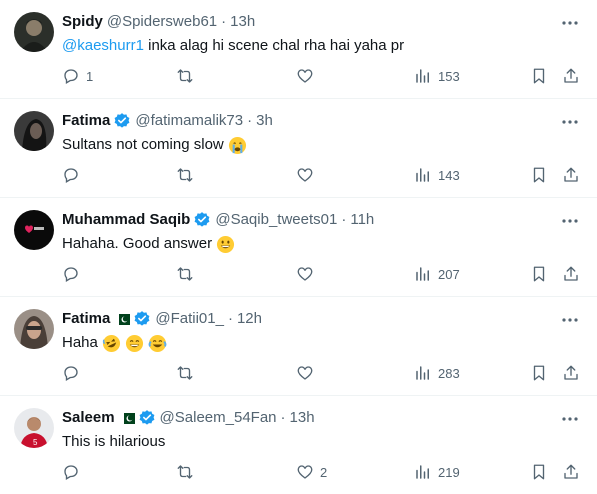 This screenshot has width=597, height=494. I want to click on user-handle: @Saqib_tweets01, so click(276, 220).